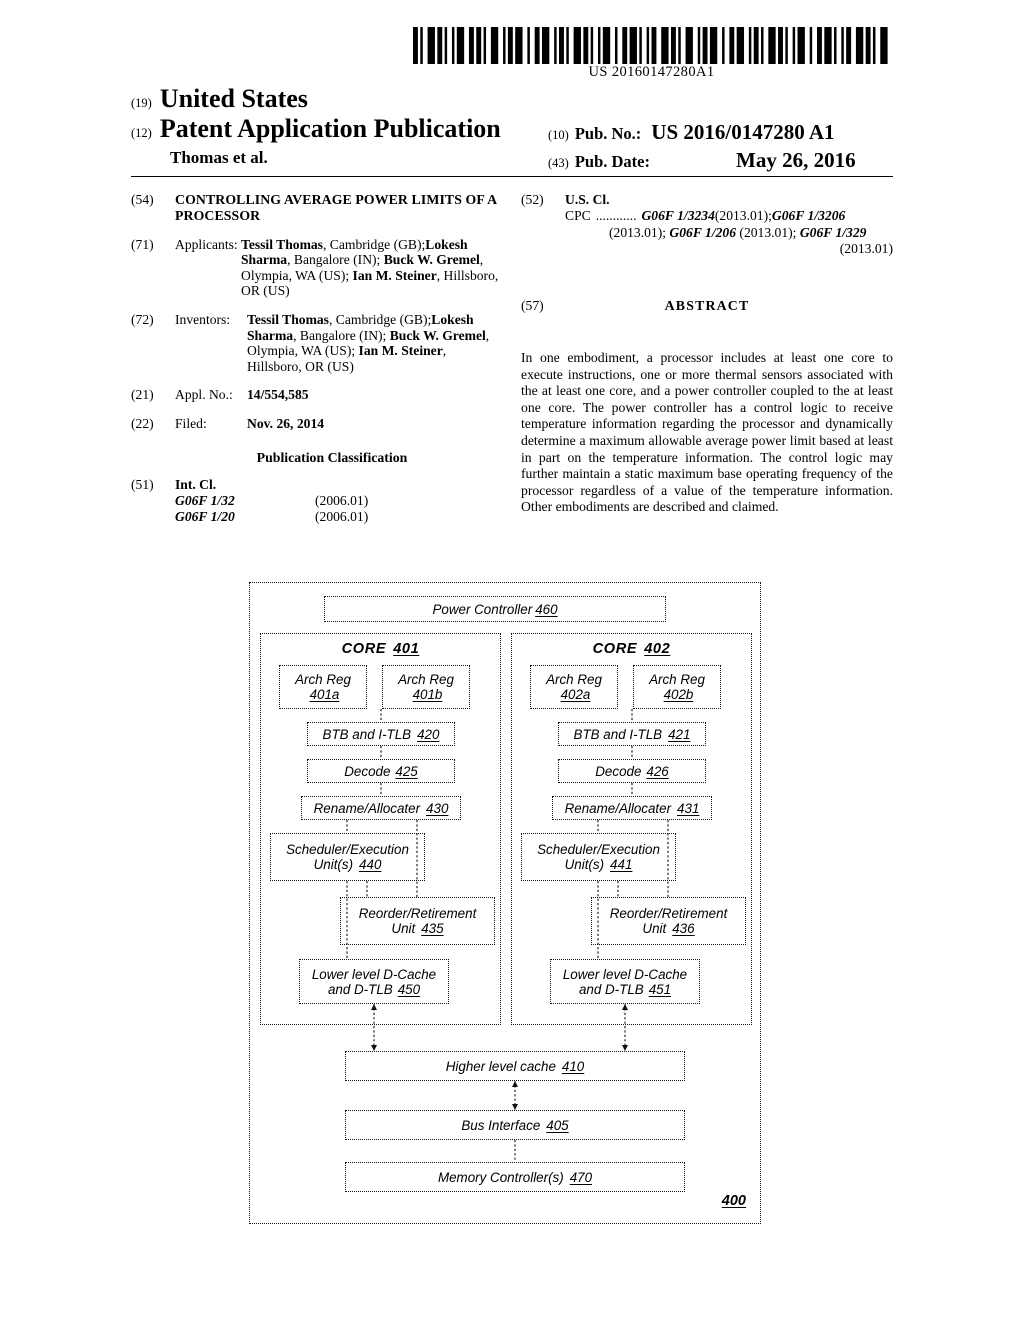 This screenshot has width=1024, height=1320. Describe the element at coordinates (768, 232) in the screenshot. I see `cpc-ver-3: (2013.01);` at that location.